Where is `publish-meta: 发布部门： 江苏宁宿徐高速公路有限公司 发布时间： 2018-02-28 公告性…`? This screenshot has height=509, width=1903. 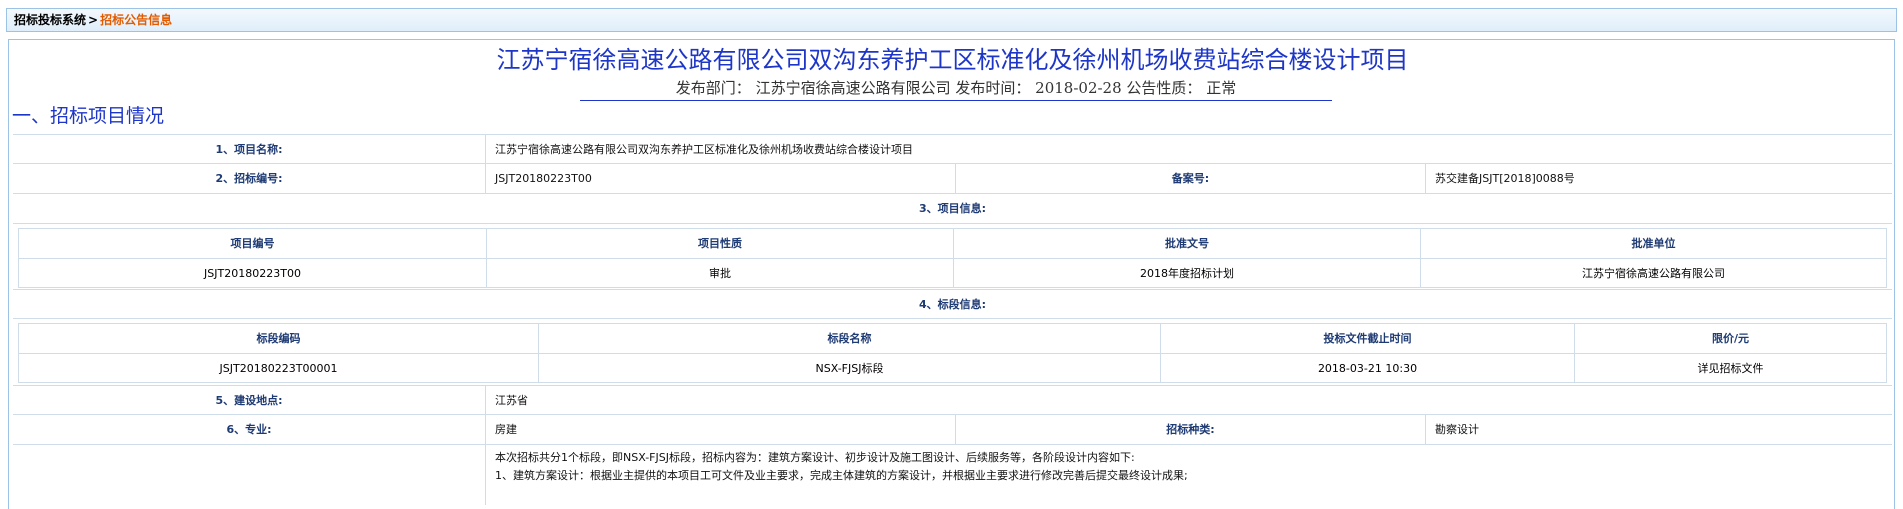
publish-meta: 发布部门： 江苏宁宿徐高速公路有限公司 发布时间： 2018-02-28 公告性… is located at coordinates (956, 89).